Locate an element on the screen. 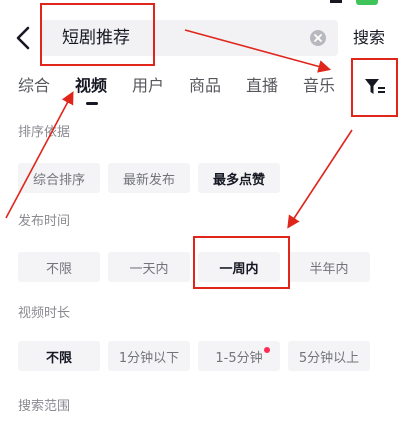 This screenshot has height=433, width=400. duration-option-1-to-5-min: 1-5分钟 is located at coordinates (239, 356).